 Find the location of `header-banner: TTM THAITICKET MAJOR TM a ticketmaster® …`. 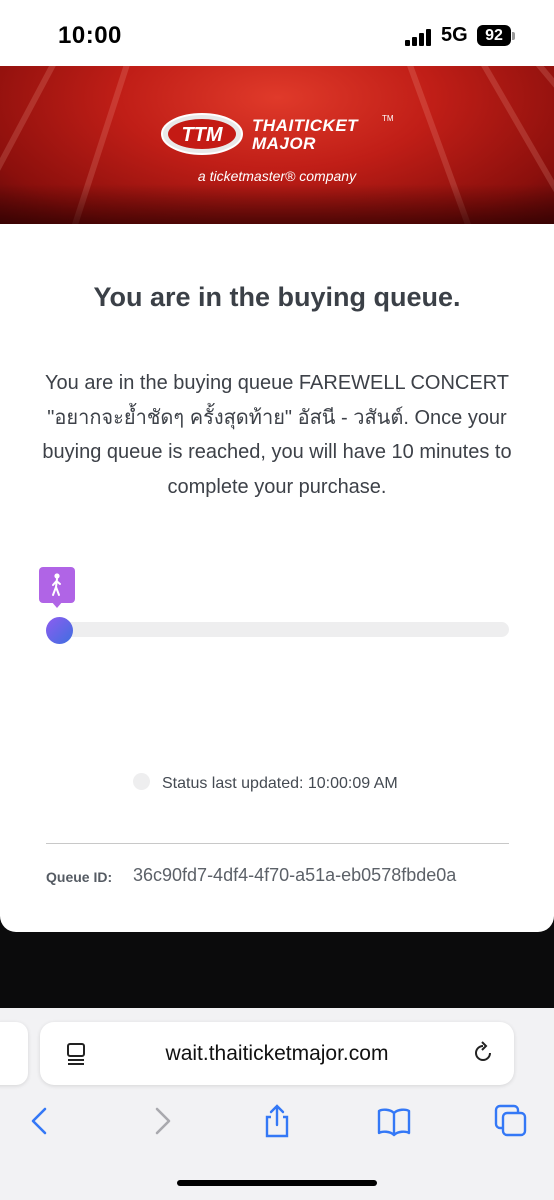

header-banner: TTM THAITICKET MAJOR TM a ticketmaster® … is located at coordinates (277, 145).